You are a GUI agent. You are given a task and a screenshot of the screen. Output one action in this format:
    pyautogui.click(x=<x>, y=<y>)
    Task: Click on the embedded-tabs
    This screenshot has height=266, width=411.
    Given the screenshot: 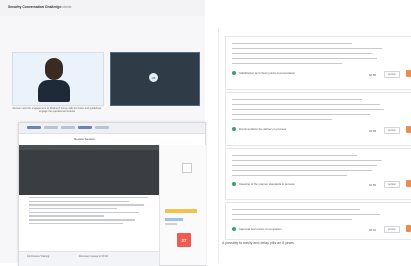 What is the action you would take?
    pyautogui.click(x=68, y=127)
    